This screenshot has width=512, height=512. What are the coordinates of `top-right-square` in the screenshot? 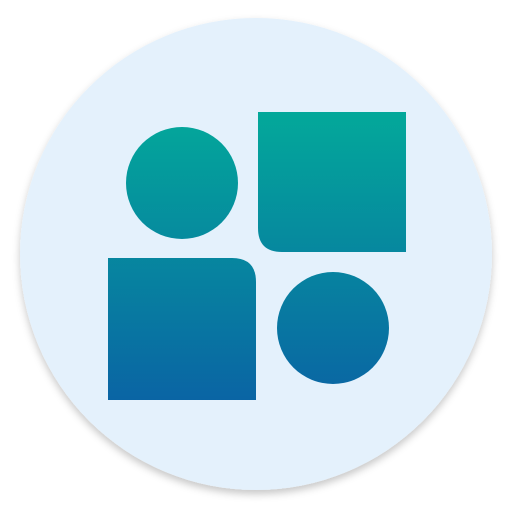 It's located at (332, 182).